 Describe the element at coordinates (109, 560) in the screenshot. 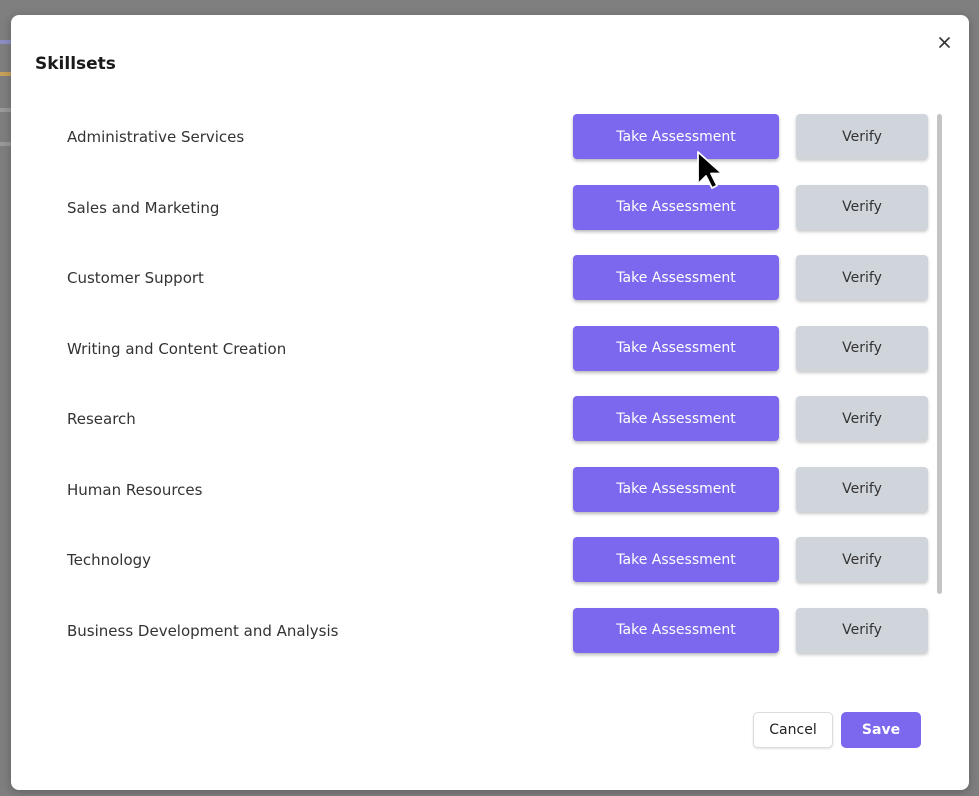

I see `skill-label: Technology` at that location.